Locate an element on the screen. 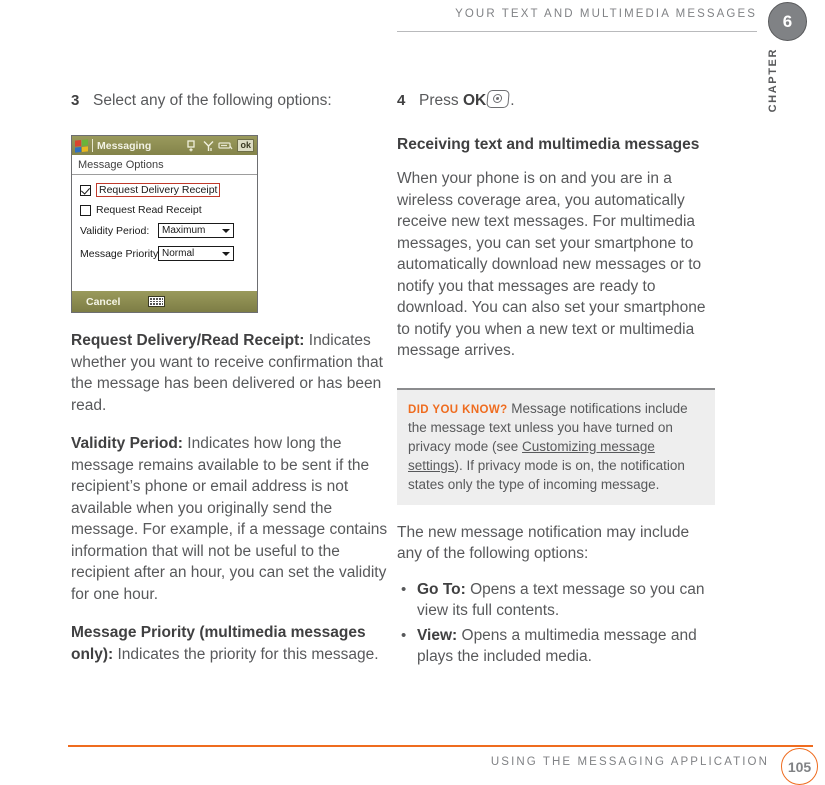 Image resolution: width=825 pixels, height=785 pixels. field-label-validity-period: Validity Period: is located at coordinates (115, 230).